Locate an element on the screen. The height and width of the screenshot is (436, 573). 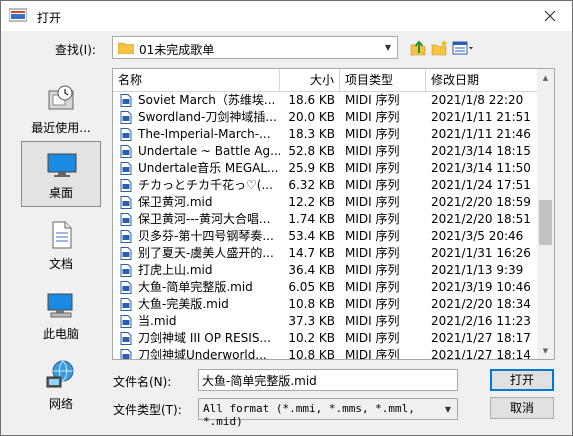
places-bar: 最近使用... 桌面 文档 此电脑 网络 is located at coordinates (62, 239).